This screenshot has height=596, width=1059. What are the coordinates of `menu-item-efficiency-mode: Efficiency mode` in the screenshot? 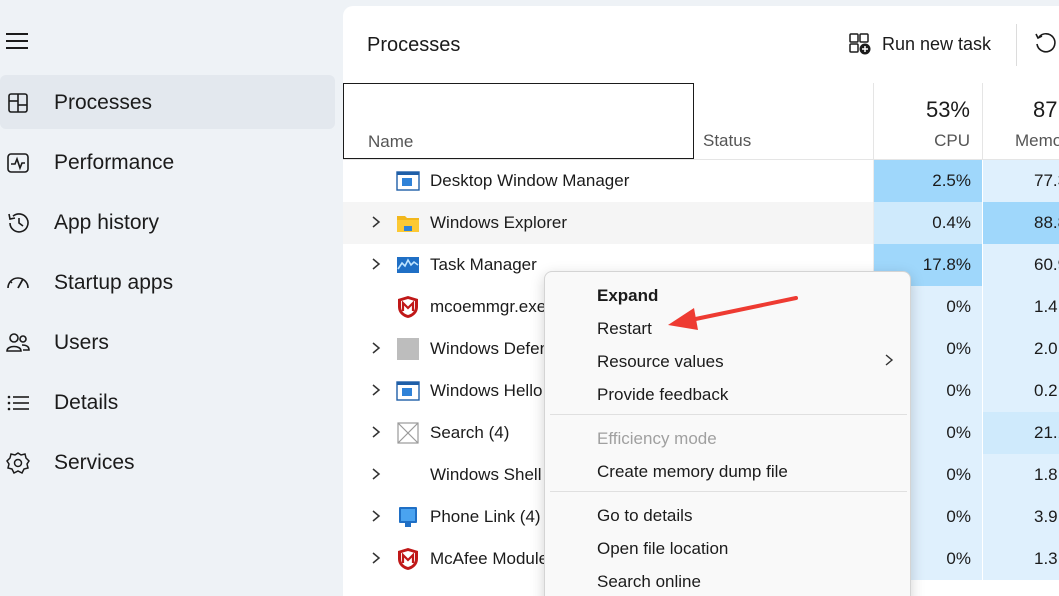 It's located at (657, 438).